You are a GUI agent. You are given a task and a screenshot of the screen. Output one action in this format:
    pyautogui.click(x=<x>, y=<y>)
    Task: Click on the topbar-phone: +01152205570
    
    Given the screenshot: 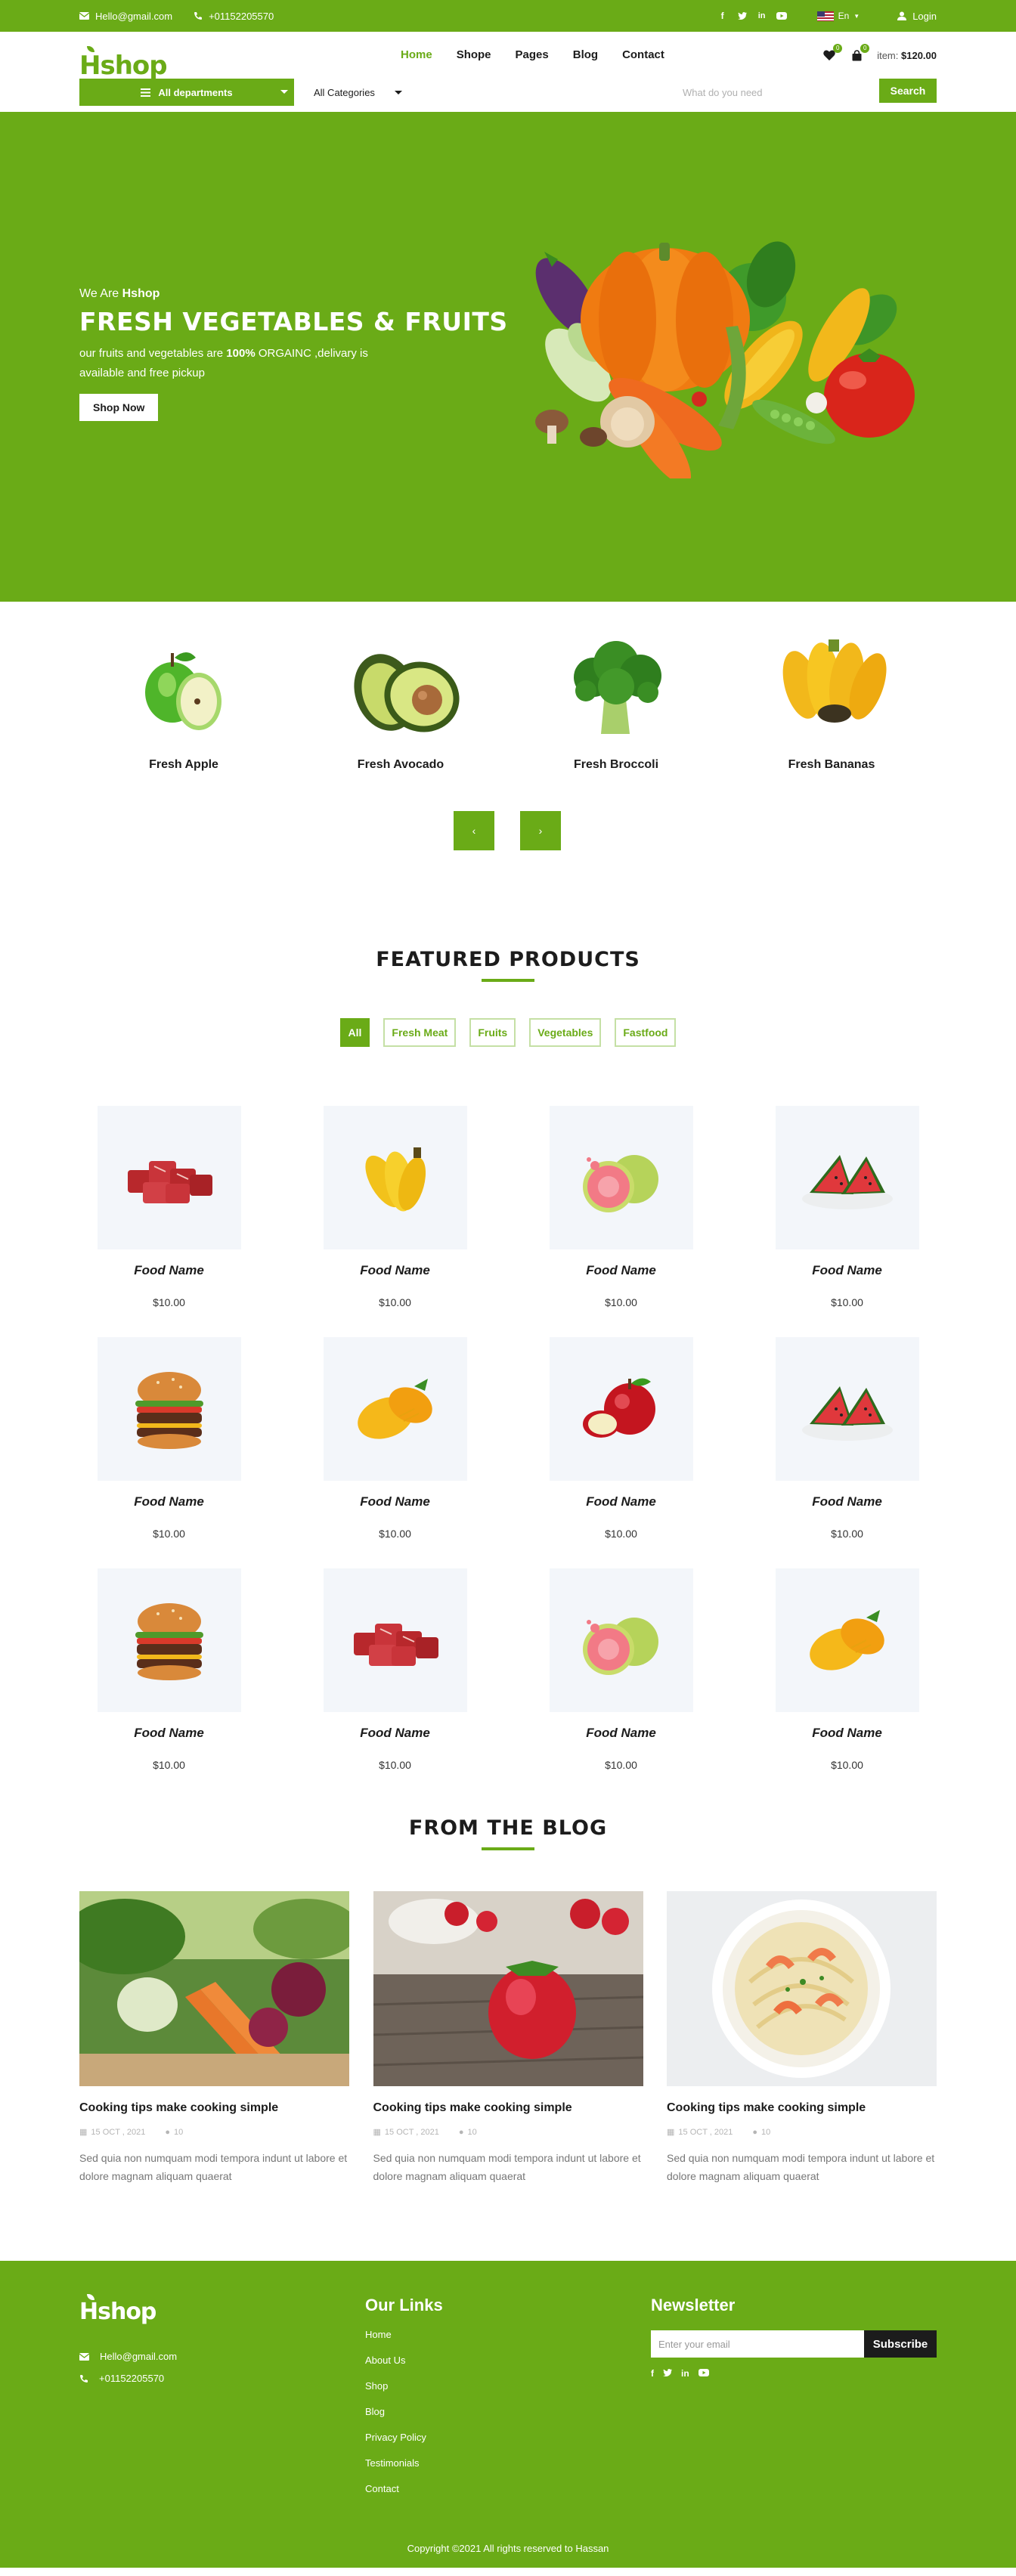 What is the action you would take?
    pyautogui.click(x=234, y=16)
    